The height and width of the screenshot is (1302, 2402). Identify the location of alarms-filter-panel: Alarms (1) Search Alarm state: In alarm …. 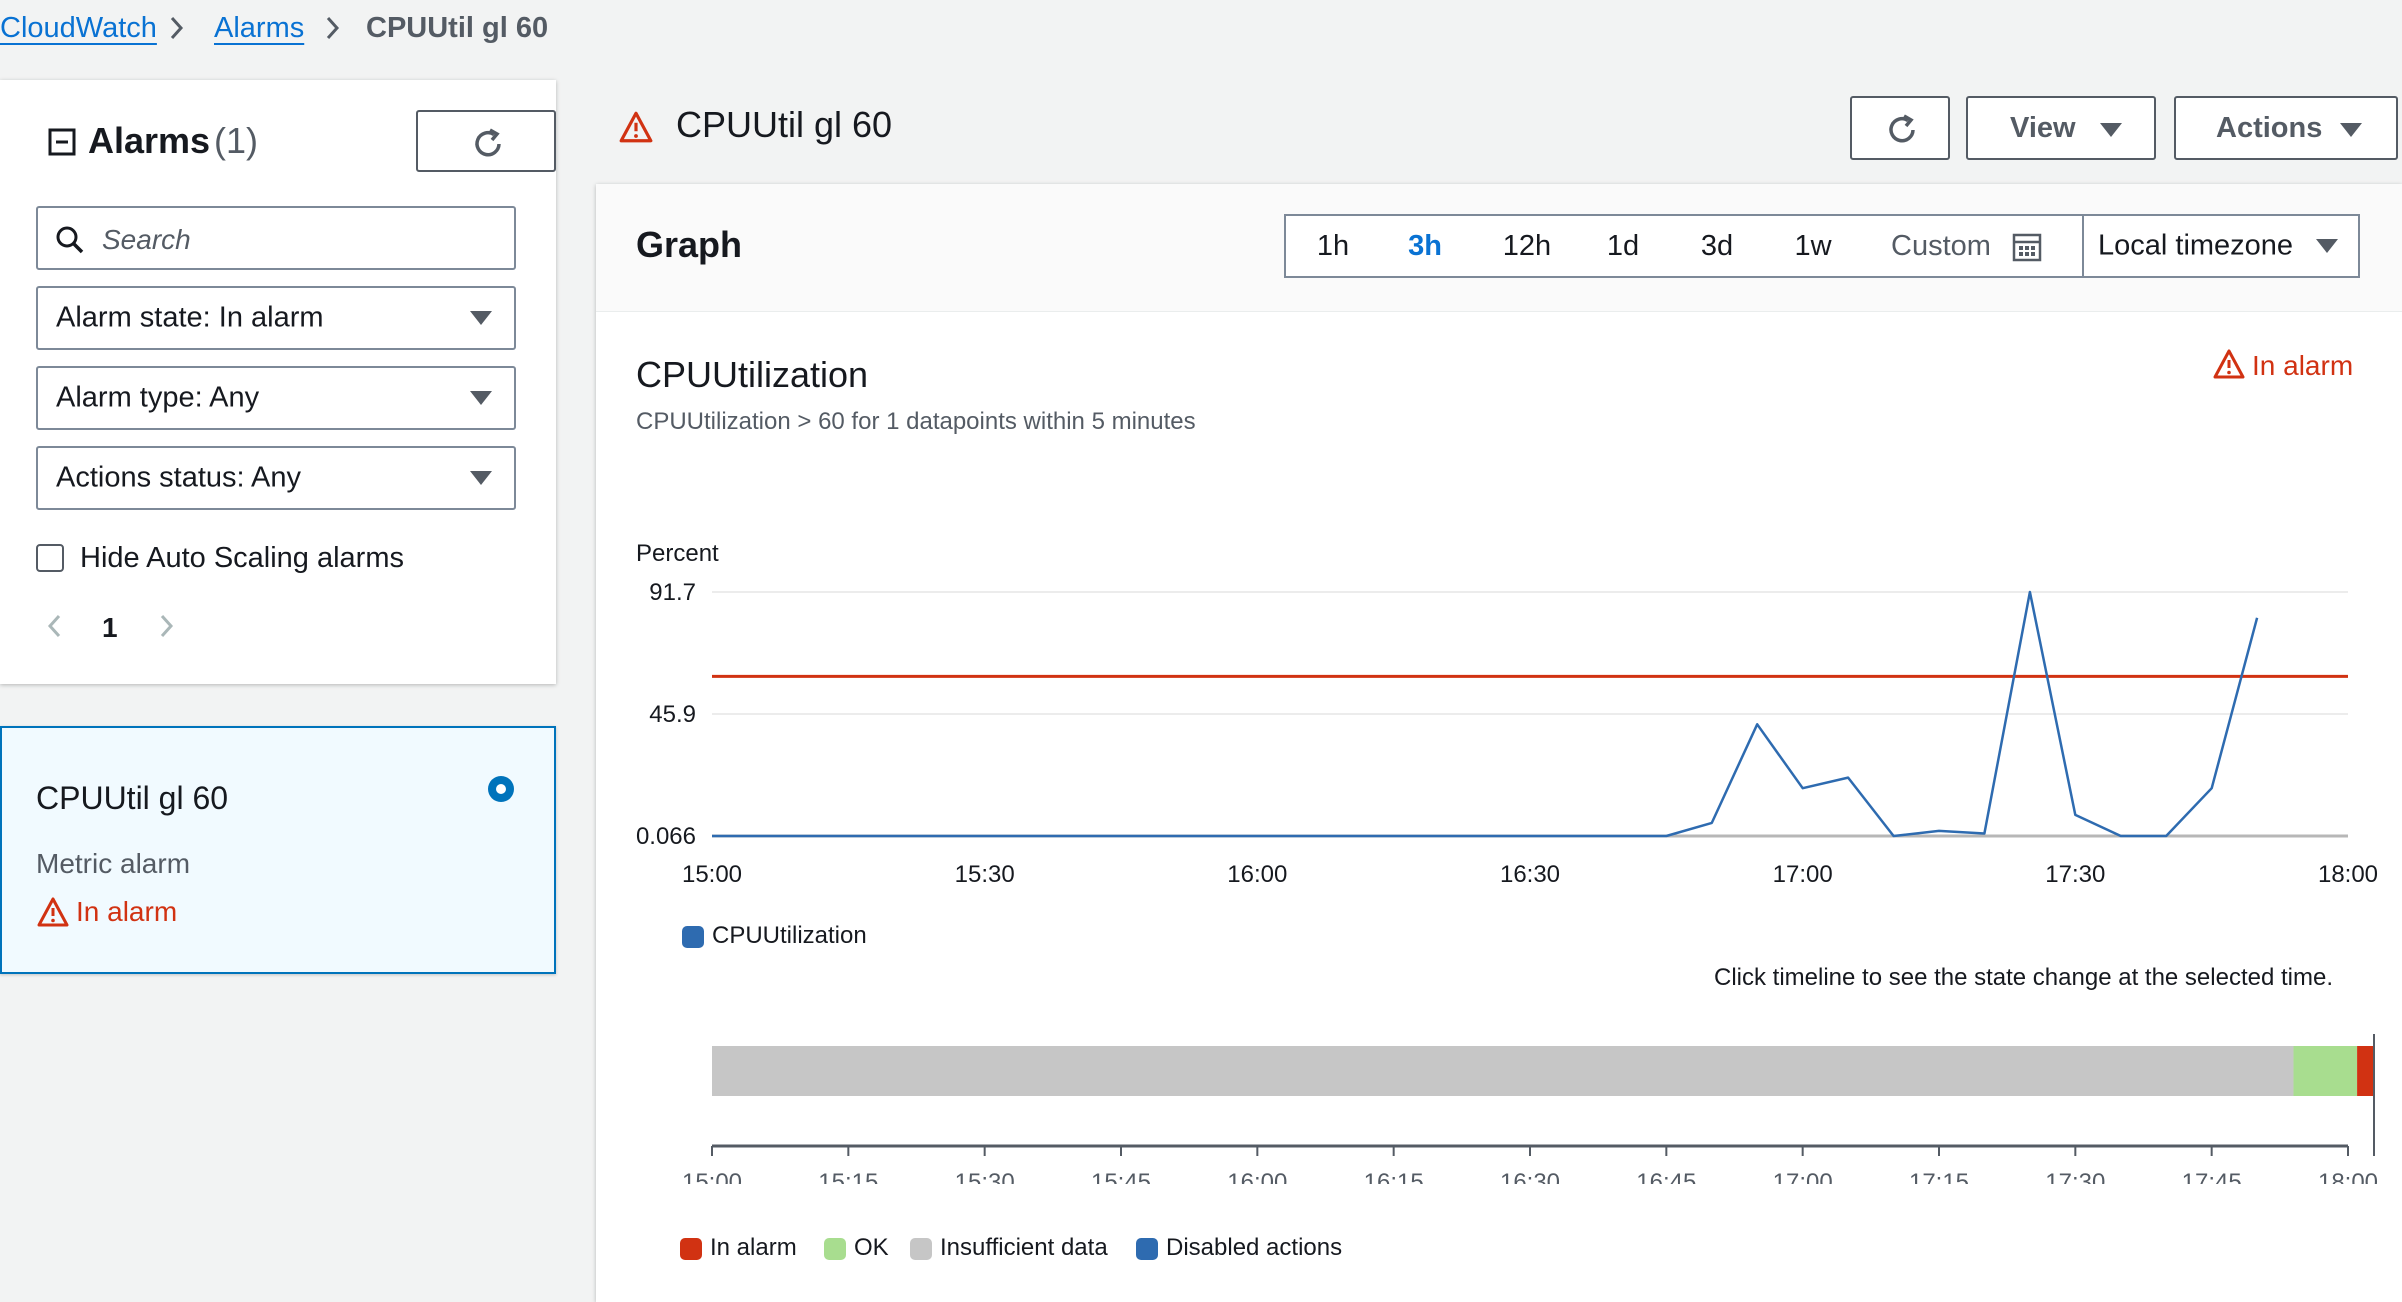
(278, 382).